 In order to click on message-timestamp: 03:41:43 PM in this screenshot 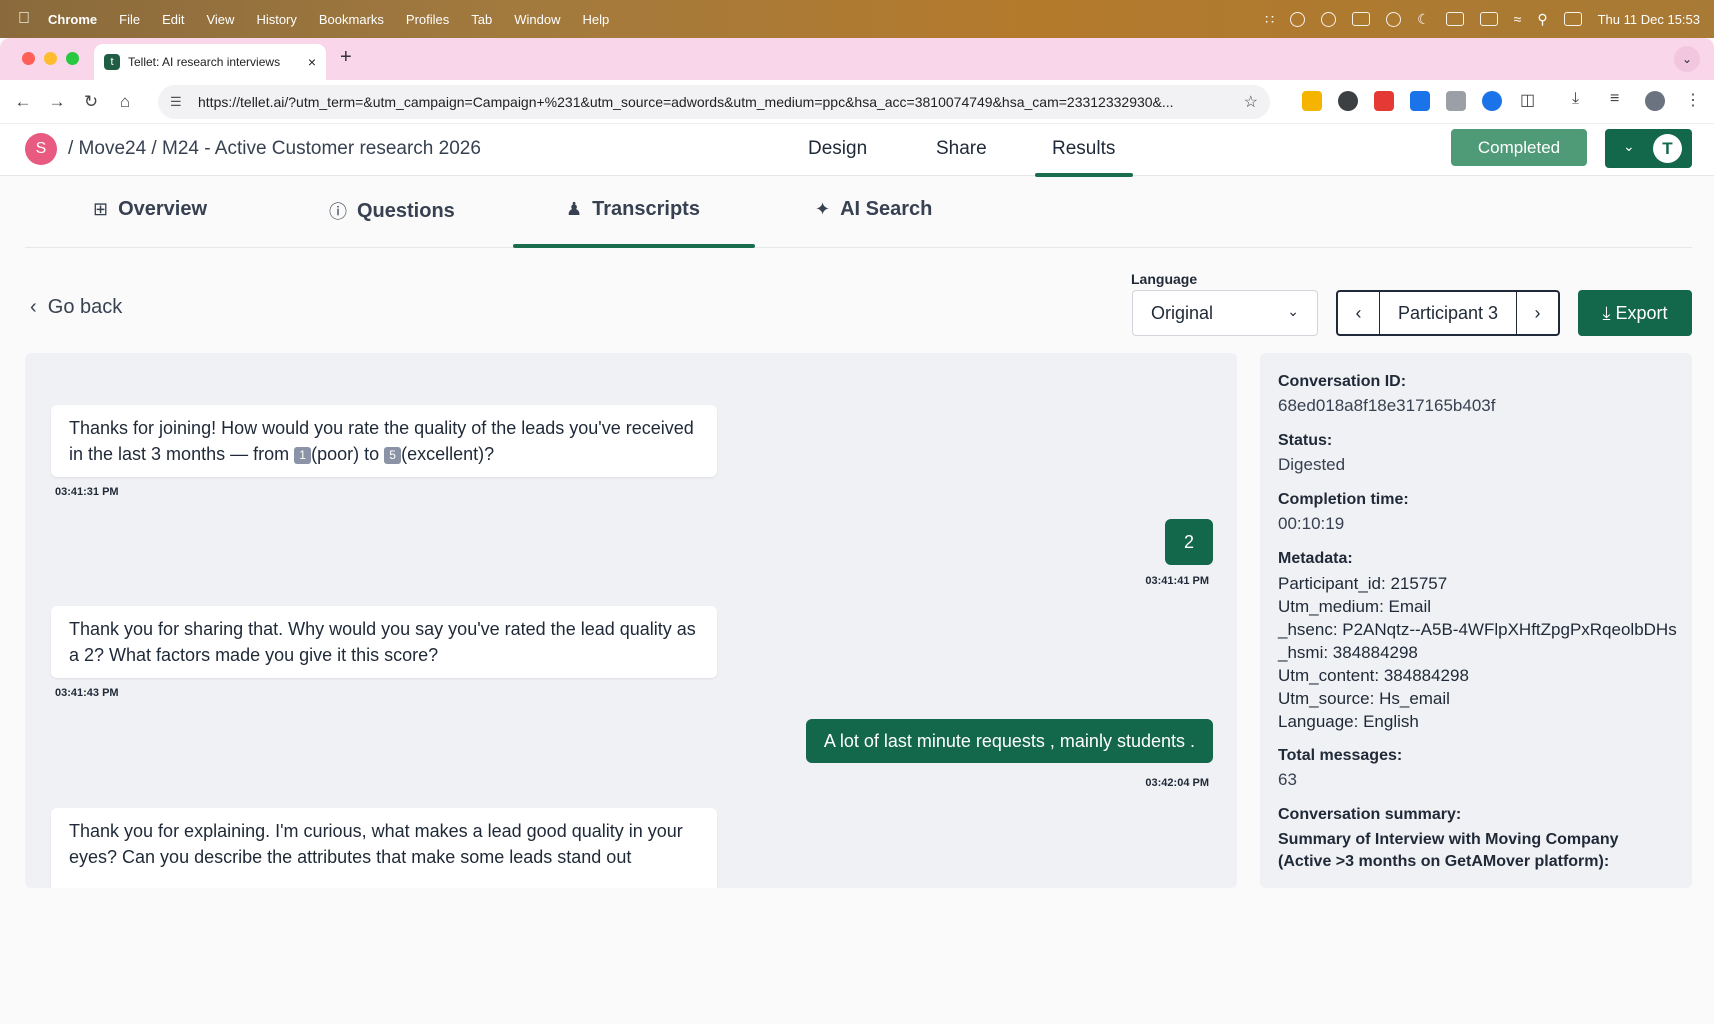, I will do `click(87, 693)`.